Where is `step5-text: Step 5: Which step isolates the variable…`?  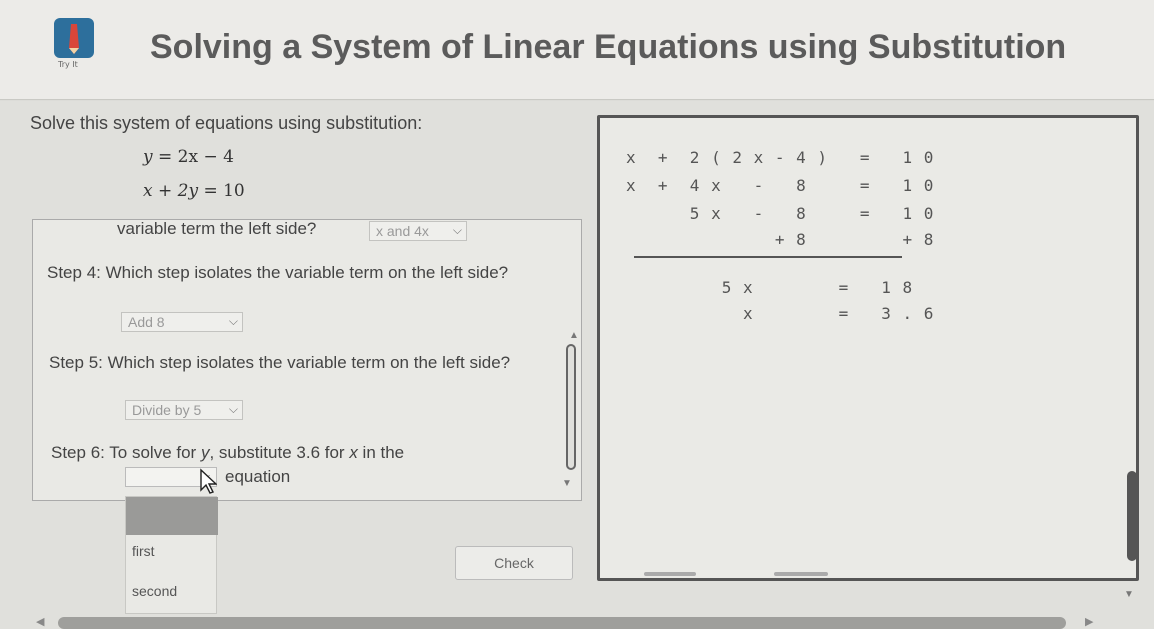 step5-text: Step 5: Which step isolates the variable… is located at coordinates (280, 362).